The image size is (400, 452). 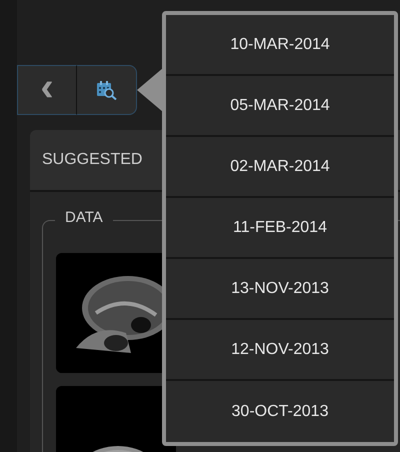 I want to click on calendar-search-icon, so click(x=107, y=90).